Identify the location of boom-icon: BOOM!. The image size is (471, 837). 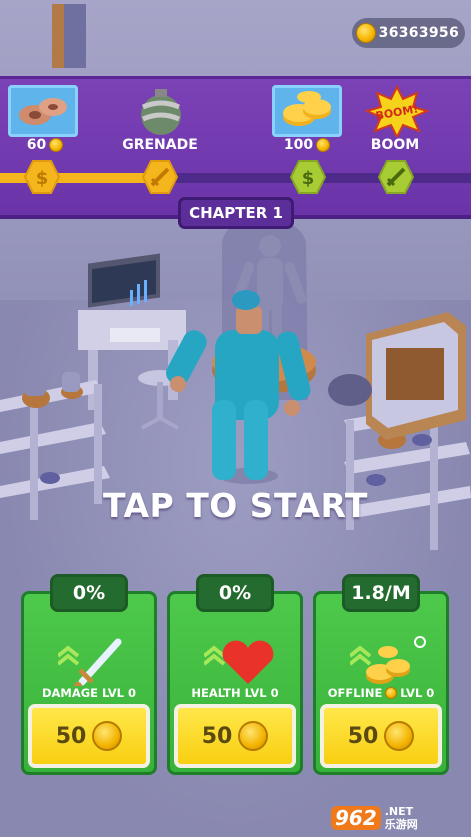
(397, 111).